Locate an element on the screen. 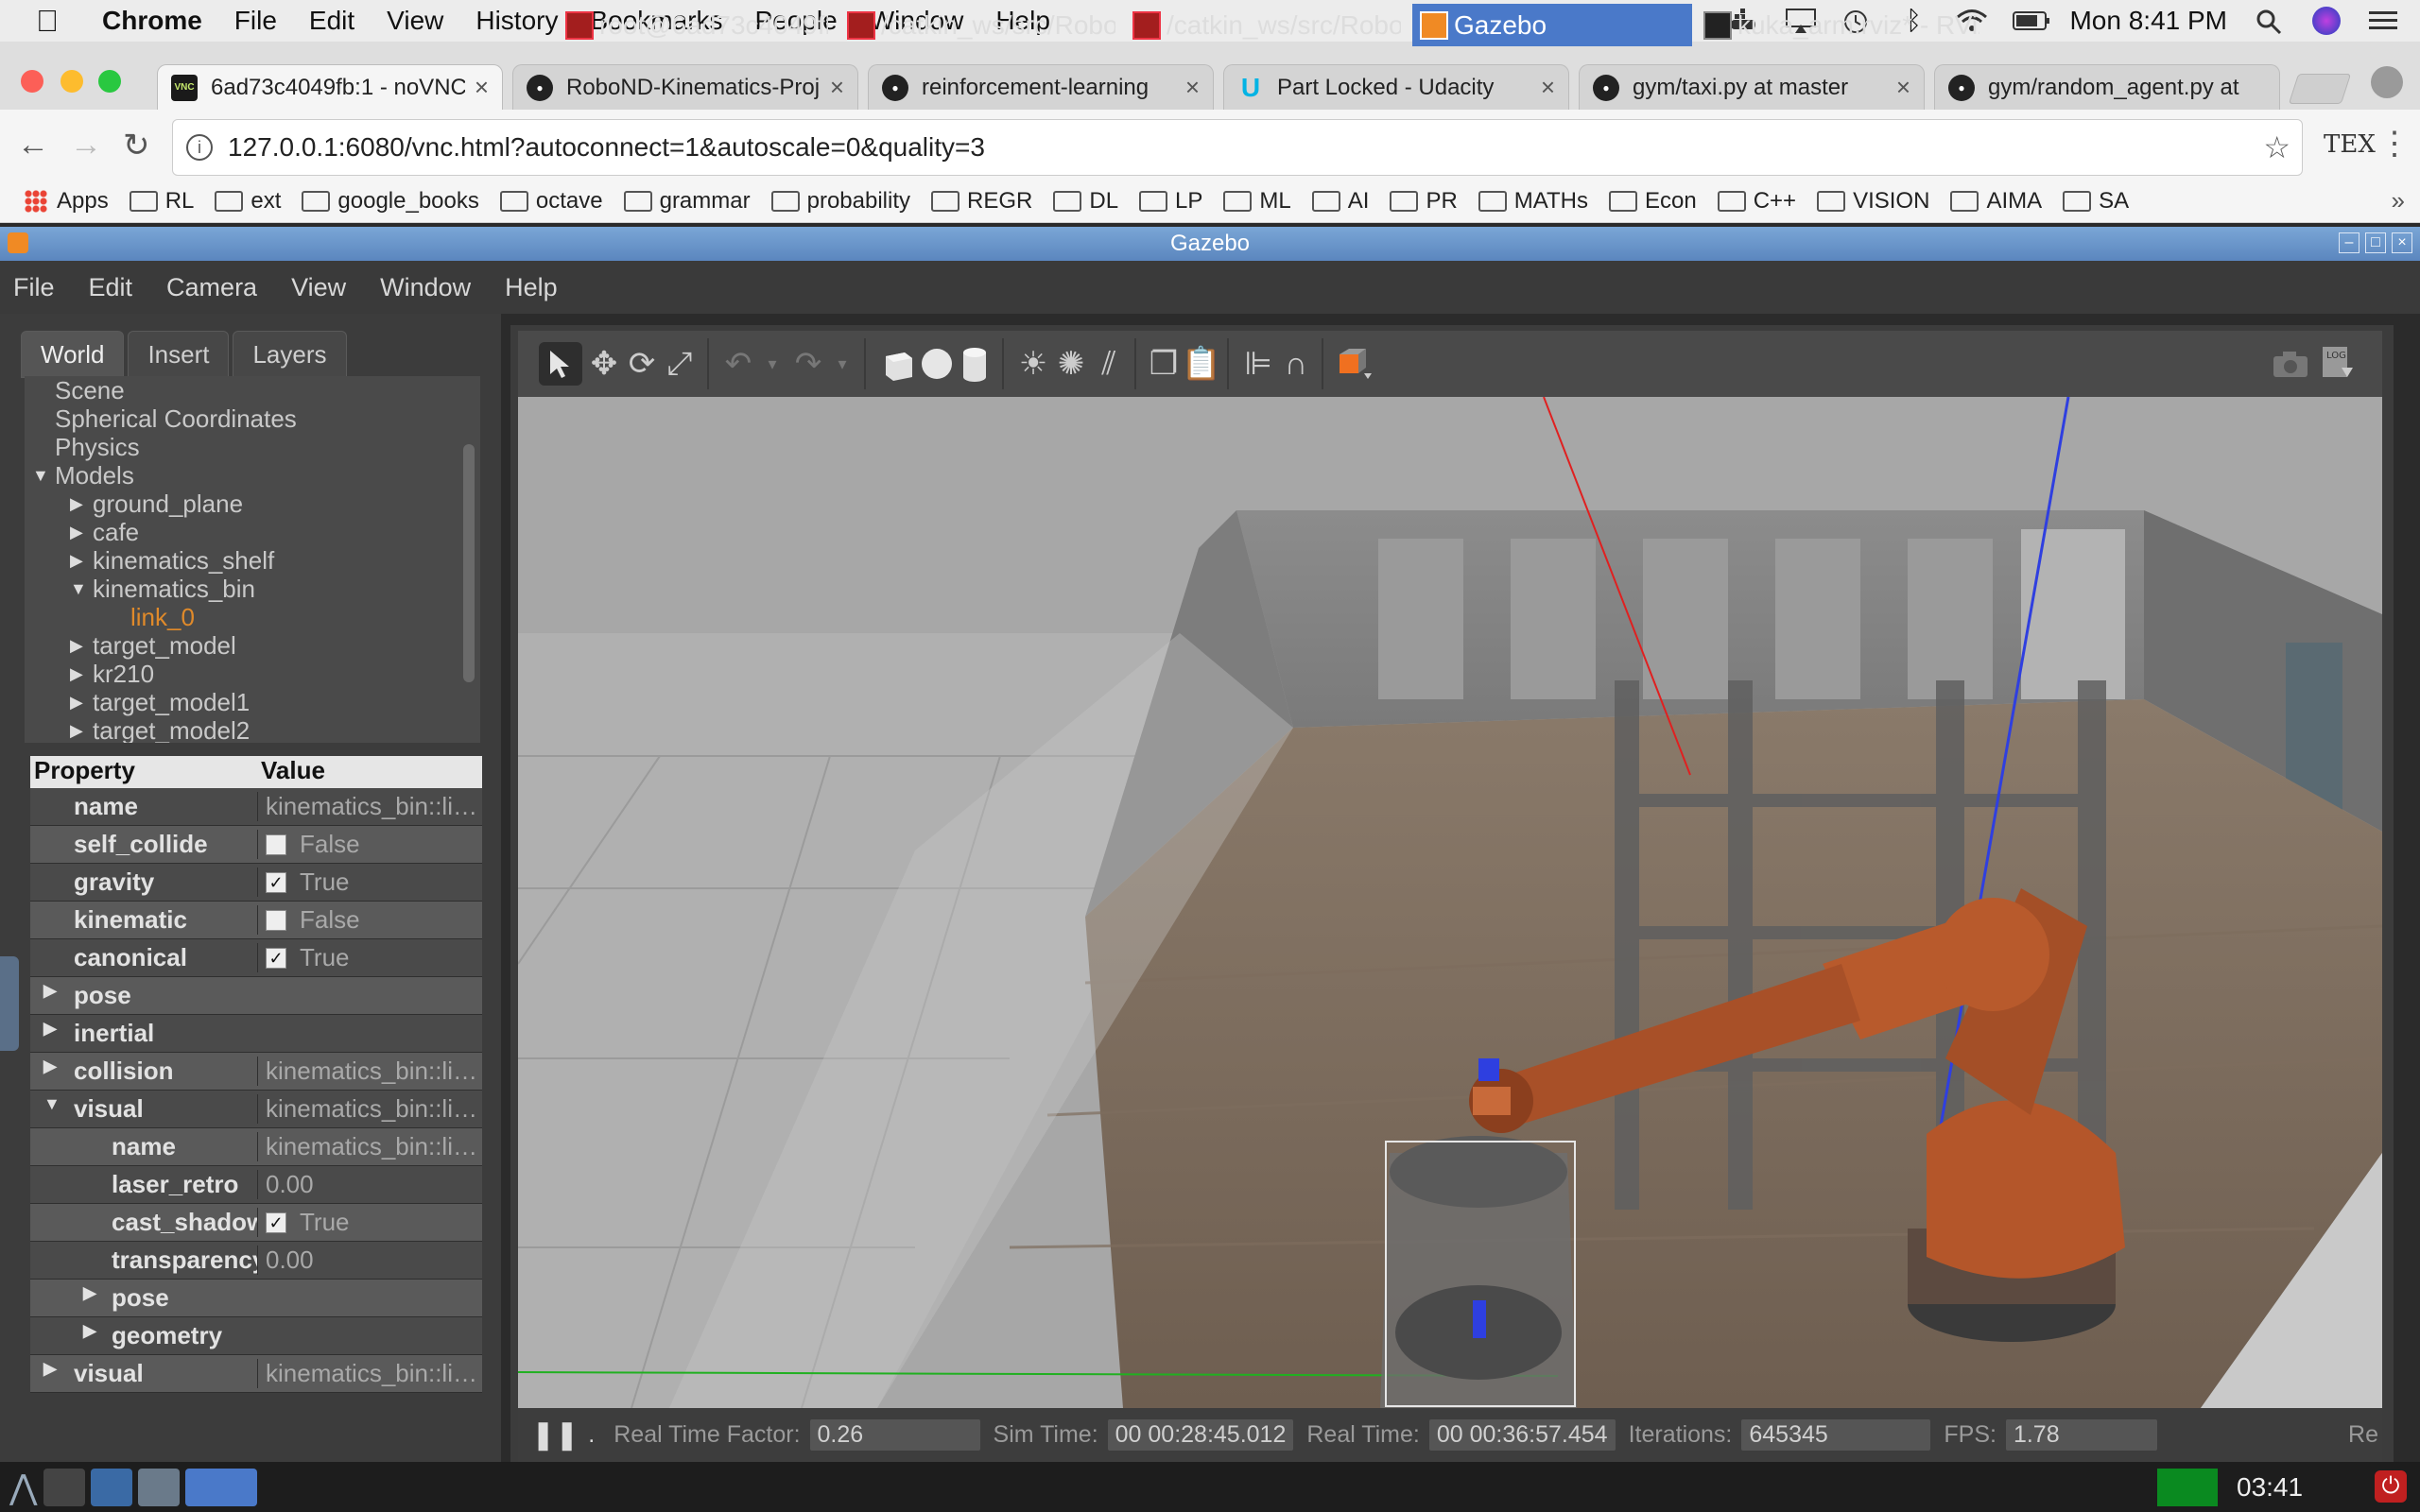 This screenshot has width=2420, height=1512. snap-icon: ∩ is located at coordinates (1296, 364).